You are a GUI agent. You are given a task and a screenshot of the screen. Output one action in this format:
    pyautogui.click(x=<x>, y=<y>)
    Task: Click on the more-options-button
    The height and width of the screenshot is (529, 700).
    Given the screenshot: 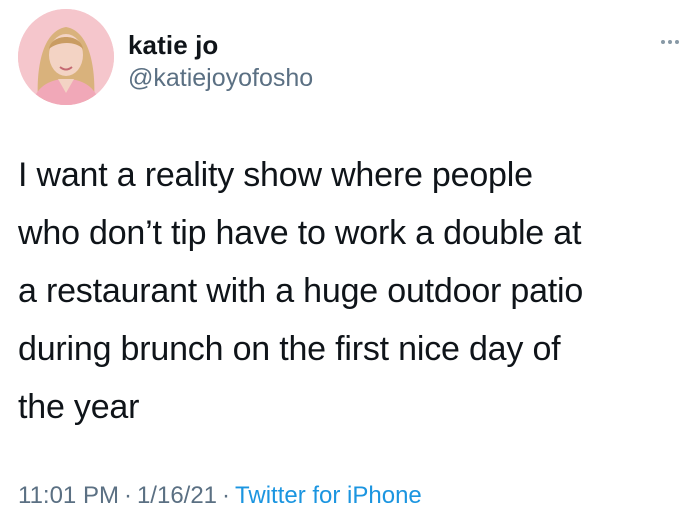 What is the action you would take?
    pyautogui.click(x=670, y=42)
    